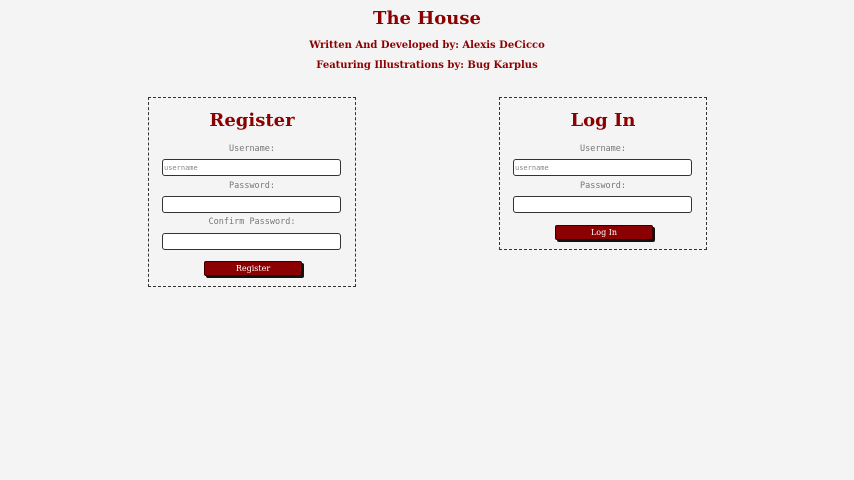  Describe the element at coordinates (427, 65) in the screenshot. I see `illustrator-credit: Featuring Illustrations by: Bug Karplus` at that location.